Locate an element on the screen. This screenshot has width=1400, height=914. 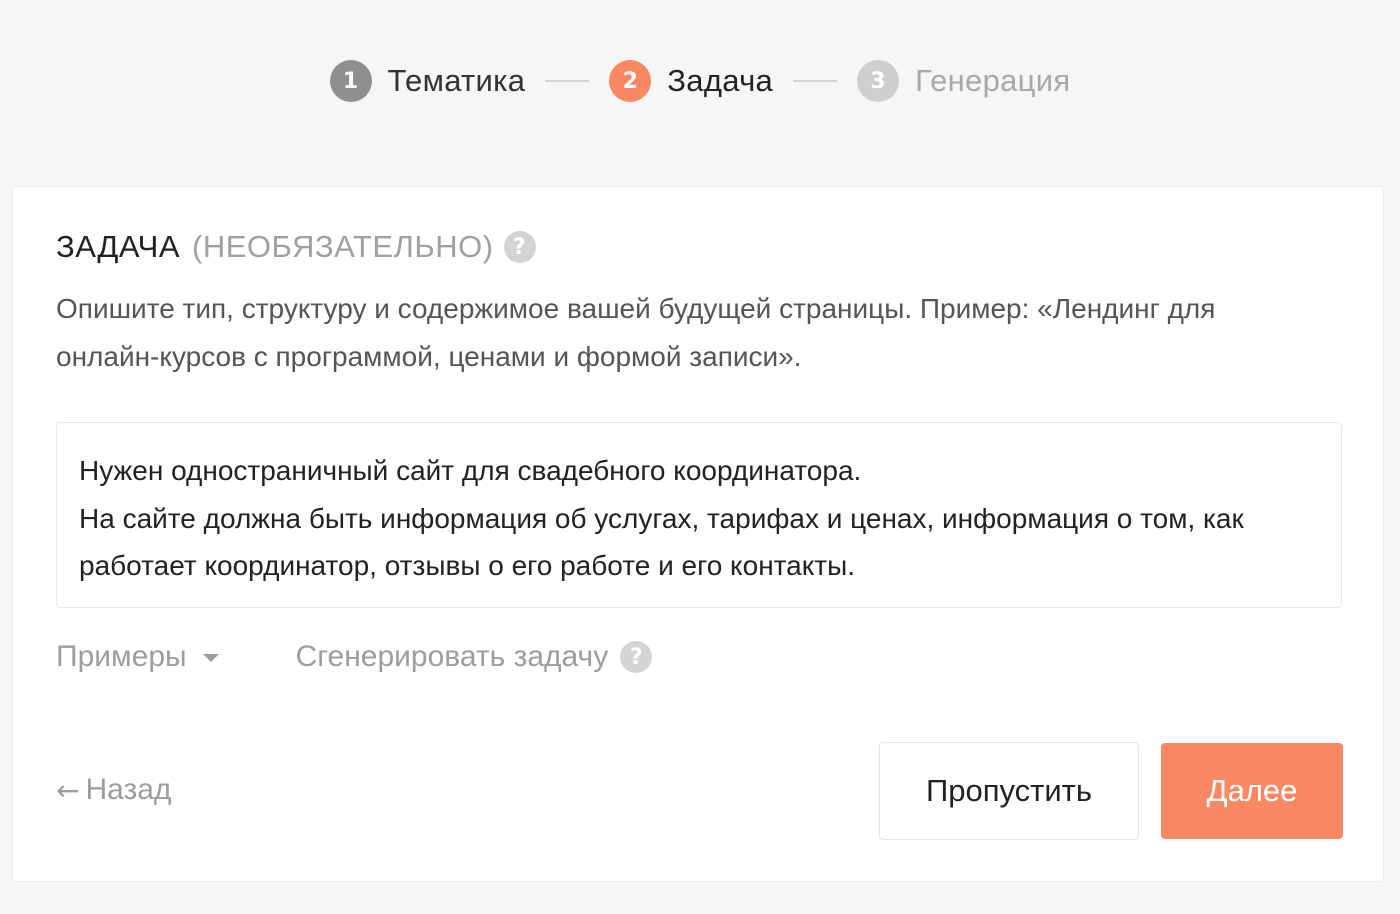
section-title-optional: (НЕОБЯЗАТЕЛЬНО) is located at coordinates (343, 246).